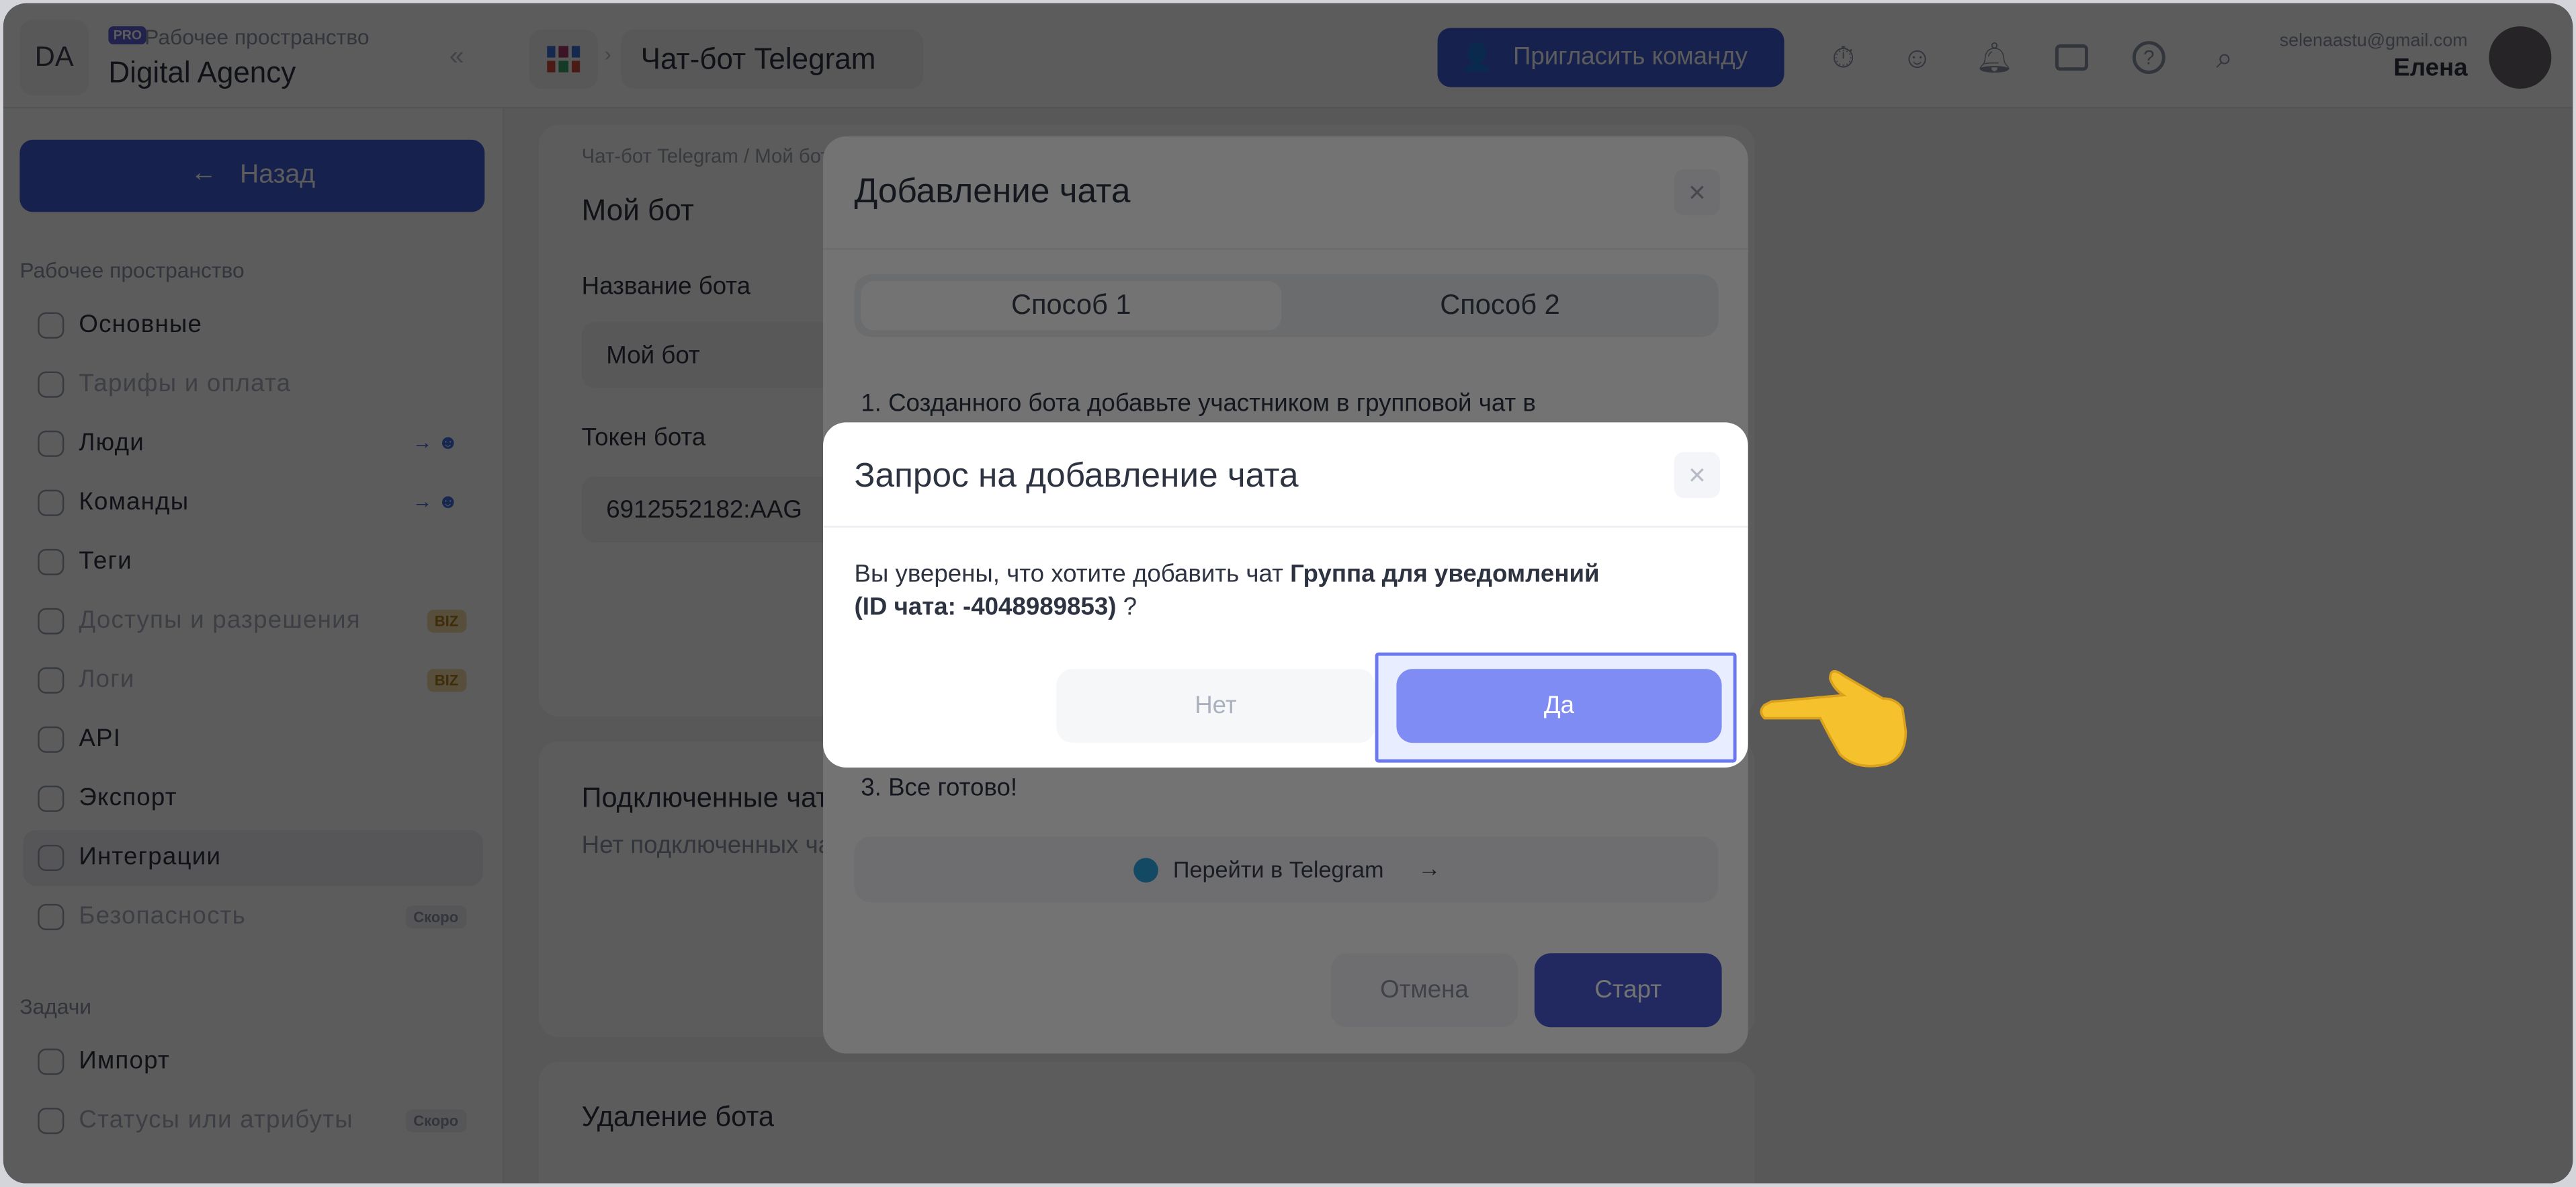 This screenshot has width=2576, height=1187. I want to click on sidebar-item-label: Статусы или атрибуты, so click(216, 1120).